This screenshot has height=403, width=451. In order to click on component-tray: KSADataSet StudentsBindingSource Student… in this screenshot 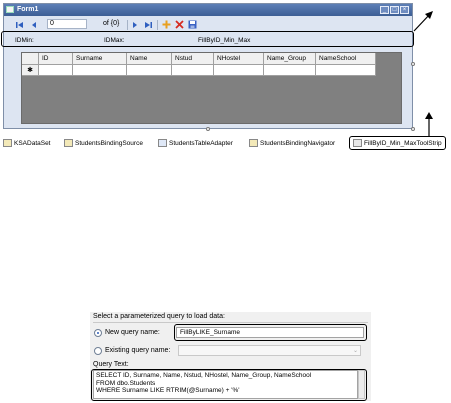, I will do `click(226, 143)`.